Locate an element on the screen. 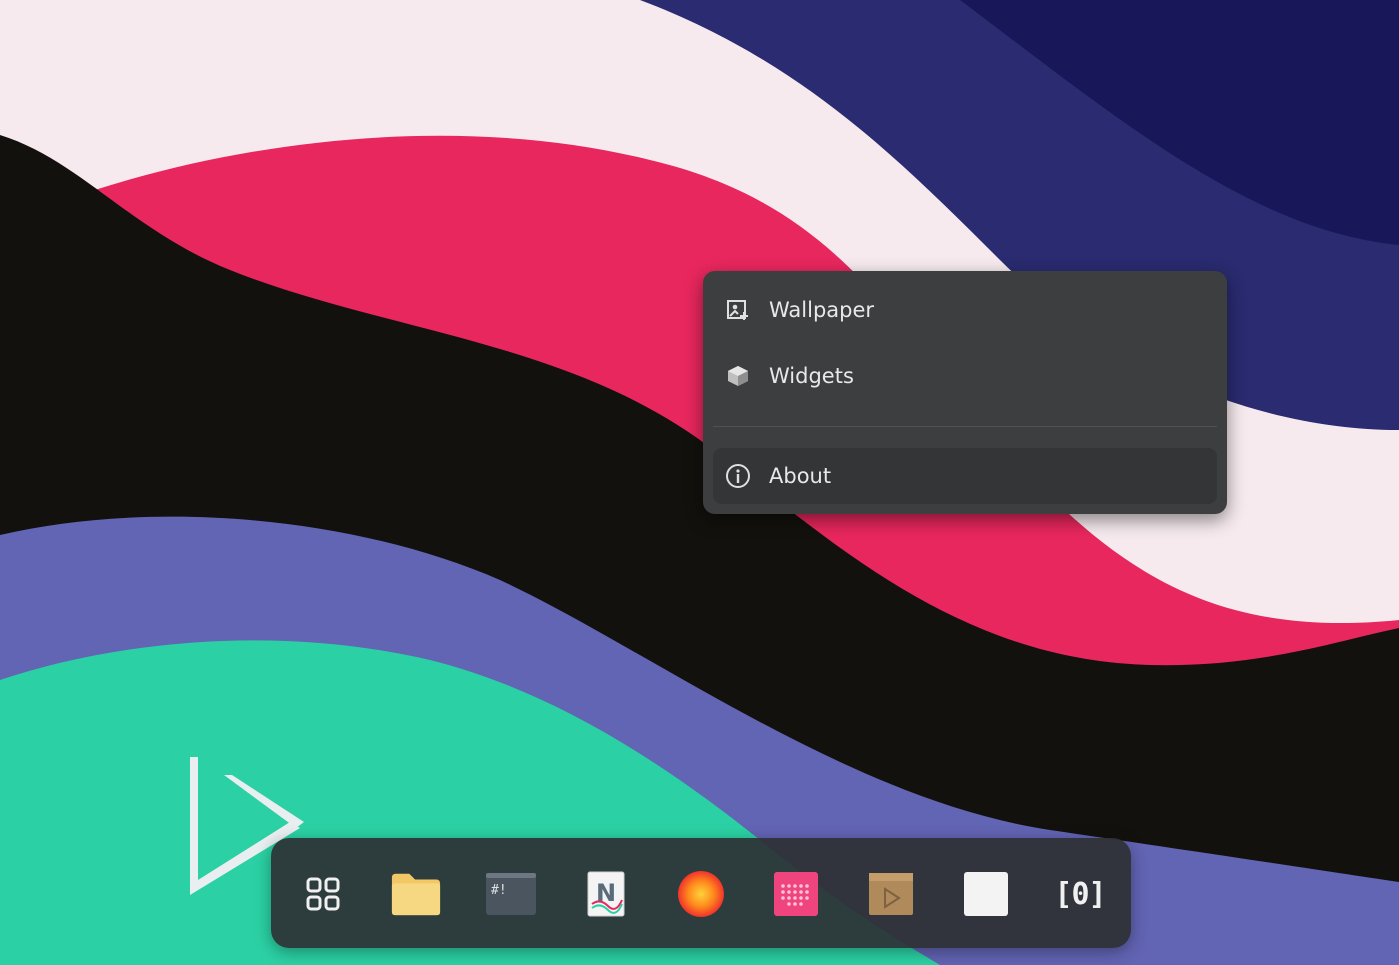 The width and height of the screenshot is (1399, 965). menu-item-label: Wallpaper is located at coordinates (822, 310).